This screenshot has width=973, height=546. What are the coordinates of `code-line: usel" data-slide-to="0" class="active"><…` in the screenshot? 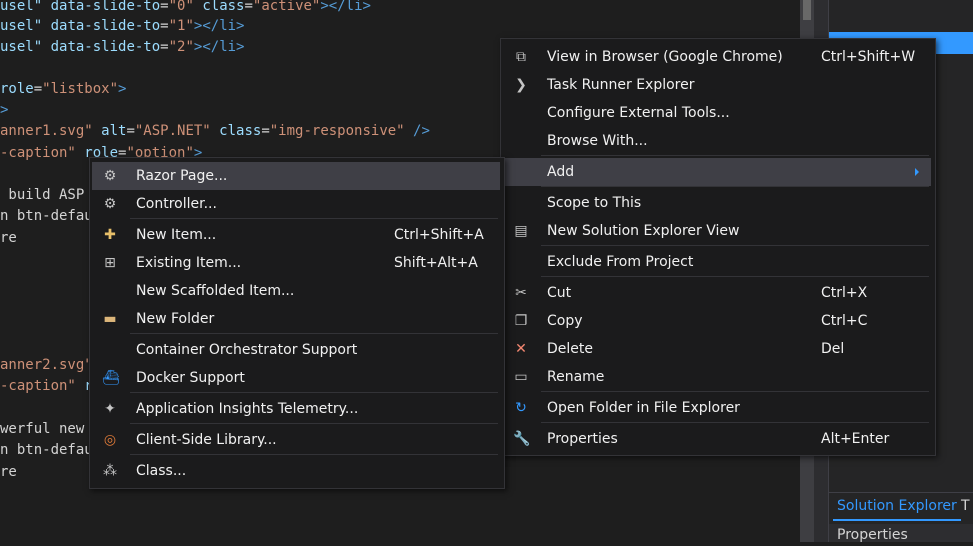 It's located at (185, 8).